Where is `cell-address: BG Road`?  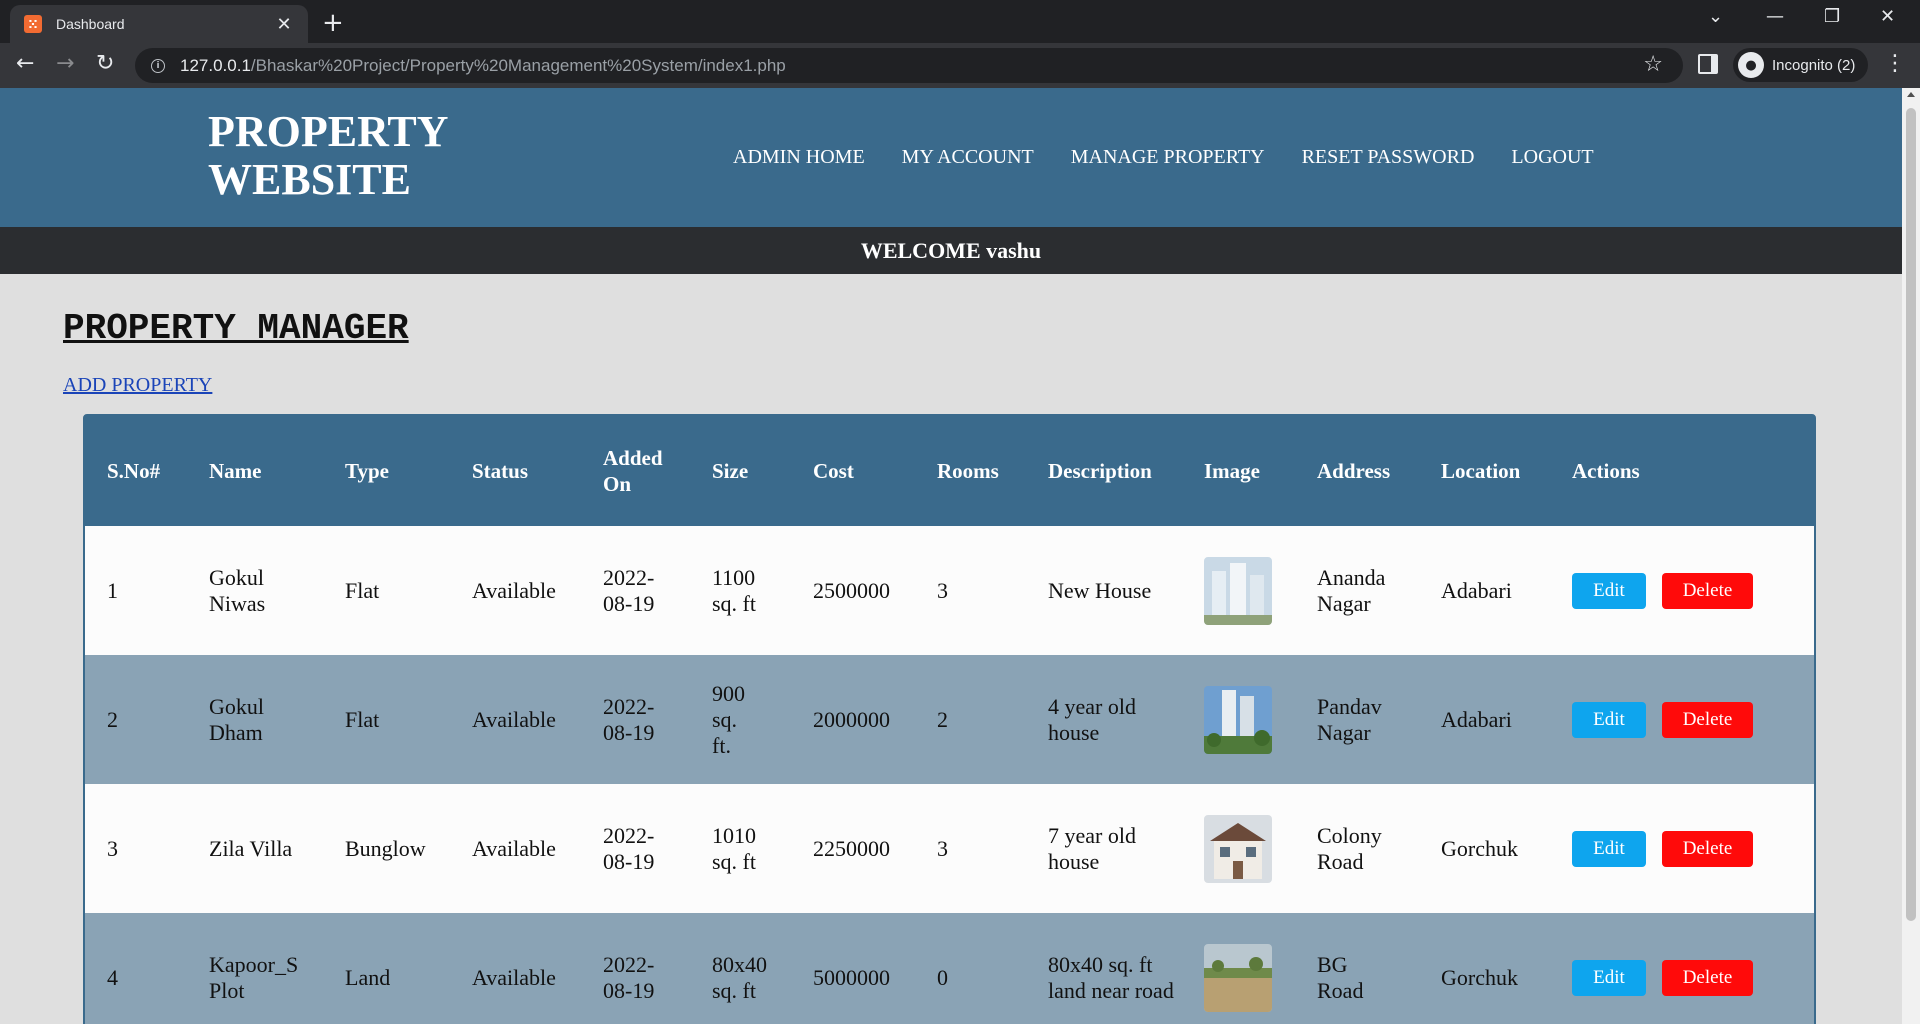
cell-address: BG Road is located at coordinates (1340, 977).